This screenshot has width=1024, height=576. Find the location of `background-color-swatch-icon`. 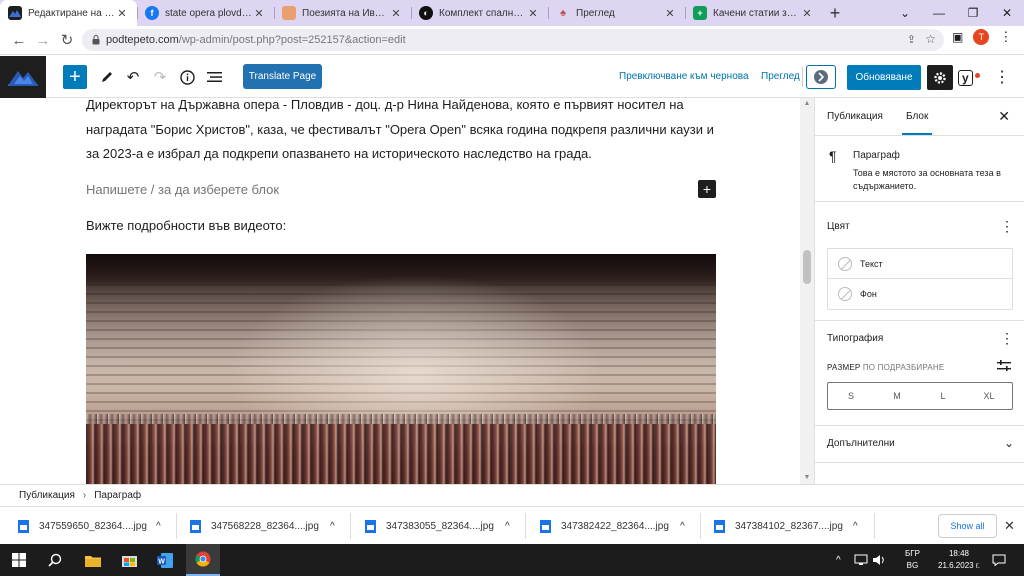

background-color-swatch-icon is located at coordinates (845, 294).